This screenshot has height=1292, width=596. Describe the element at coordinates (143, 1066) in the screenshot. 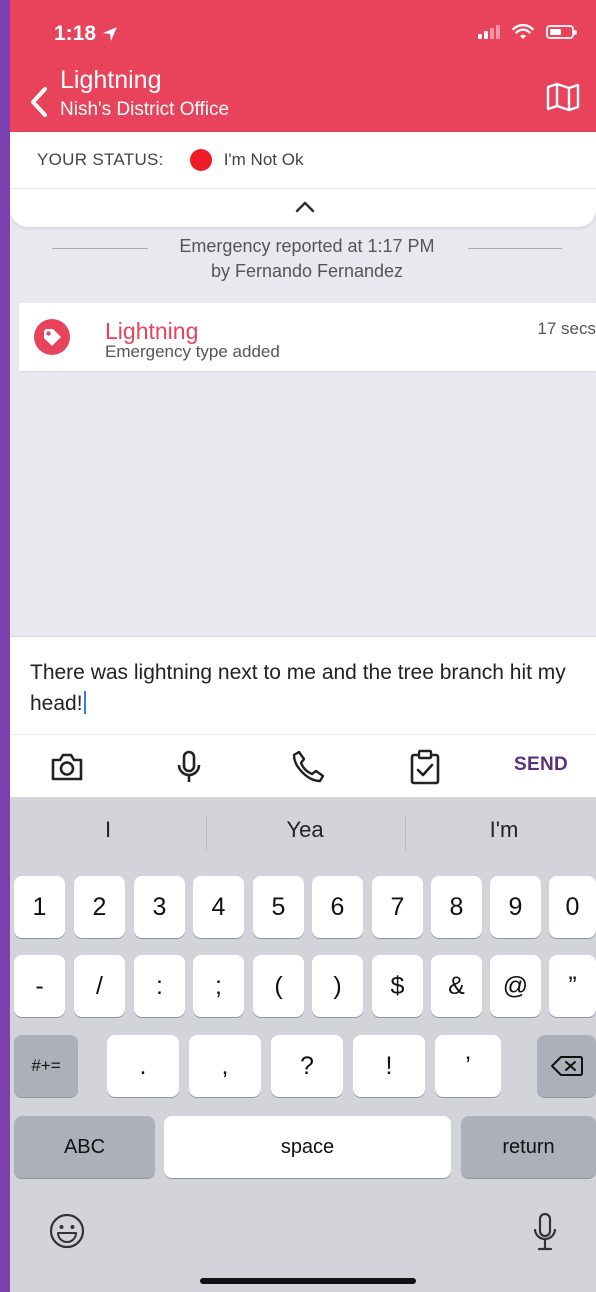

I see `key-period: .` at that location.